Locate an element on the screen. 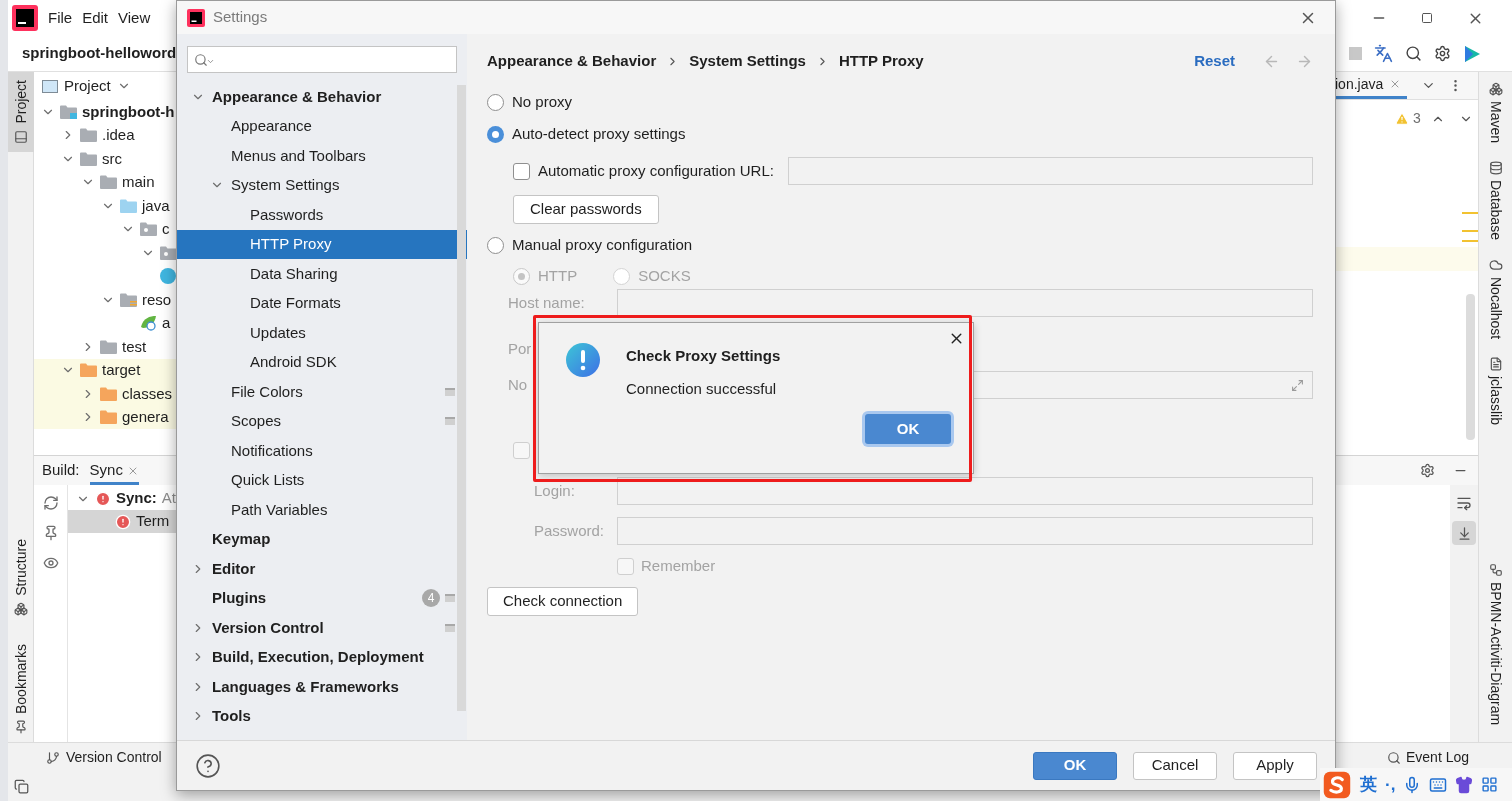 Image resolution: width=1512 pixels, height=801 pixels. build-detail: At is located at coordinates (168, 498).